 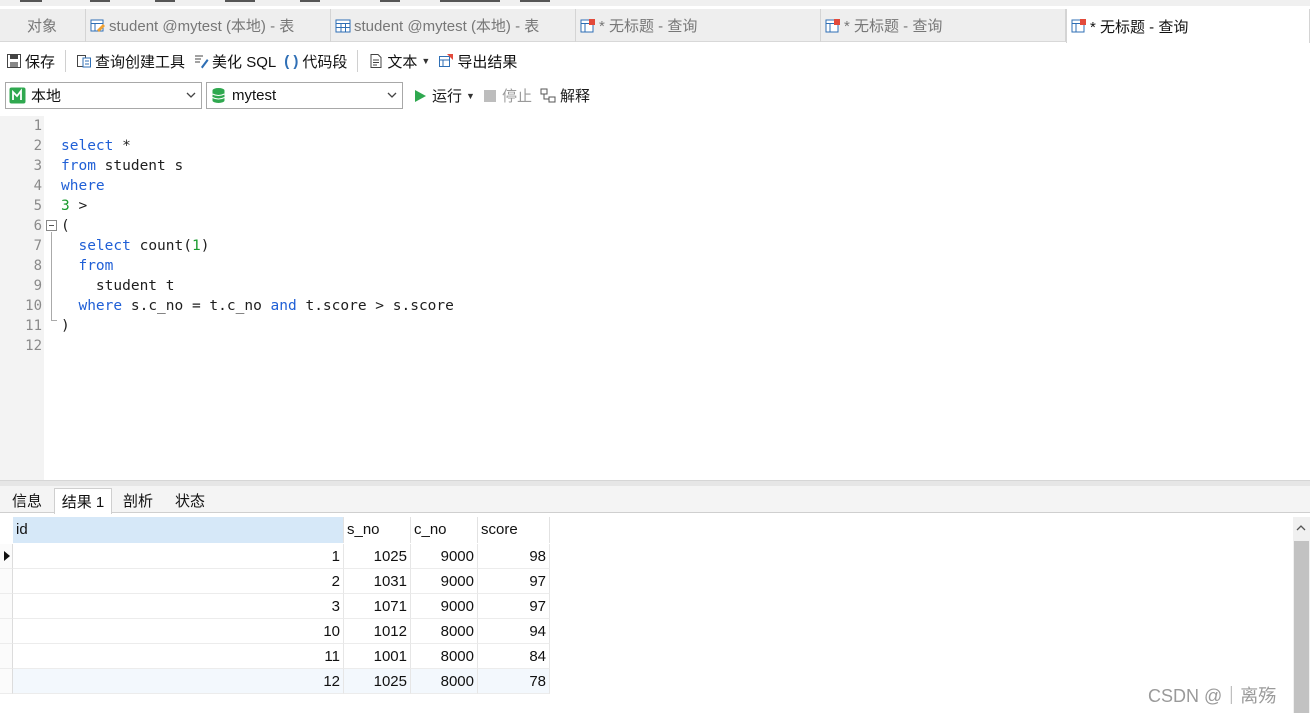 I want to click on table-design-icon, so click(x=97, y=25).